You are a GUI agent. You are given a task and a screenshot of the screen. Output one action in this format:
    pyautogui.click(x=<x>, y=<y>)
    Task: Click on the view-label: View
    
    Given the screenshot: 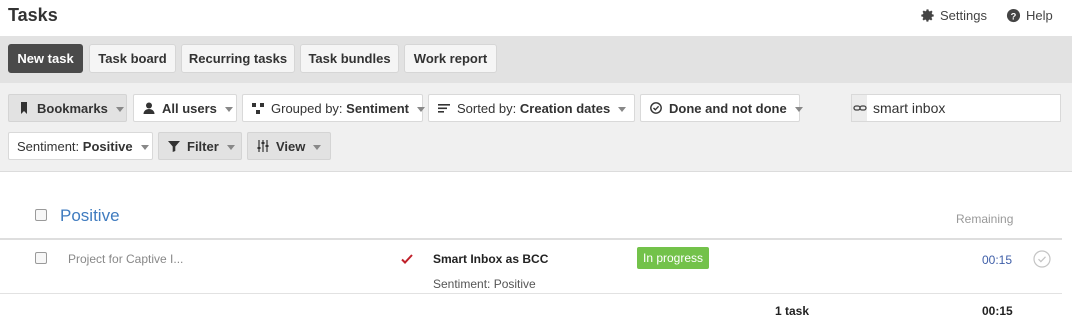 What is the action you would take?
    pyautogui.click(x=291, y=146)
    